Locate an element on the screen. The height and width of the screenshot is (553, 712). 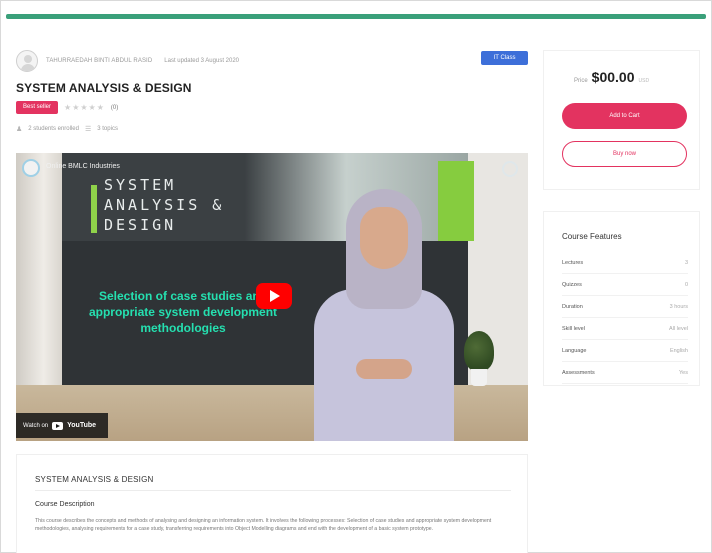
plant-leaves is located at coordinates (479, 351).